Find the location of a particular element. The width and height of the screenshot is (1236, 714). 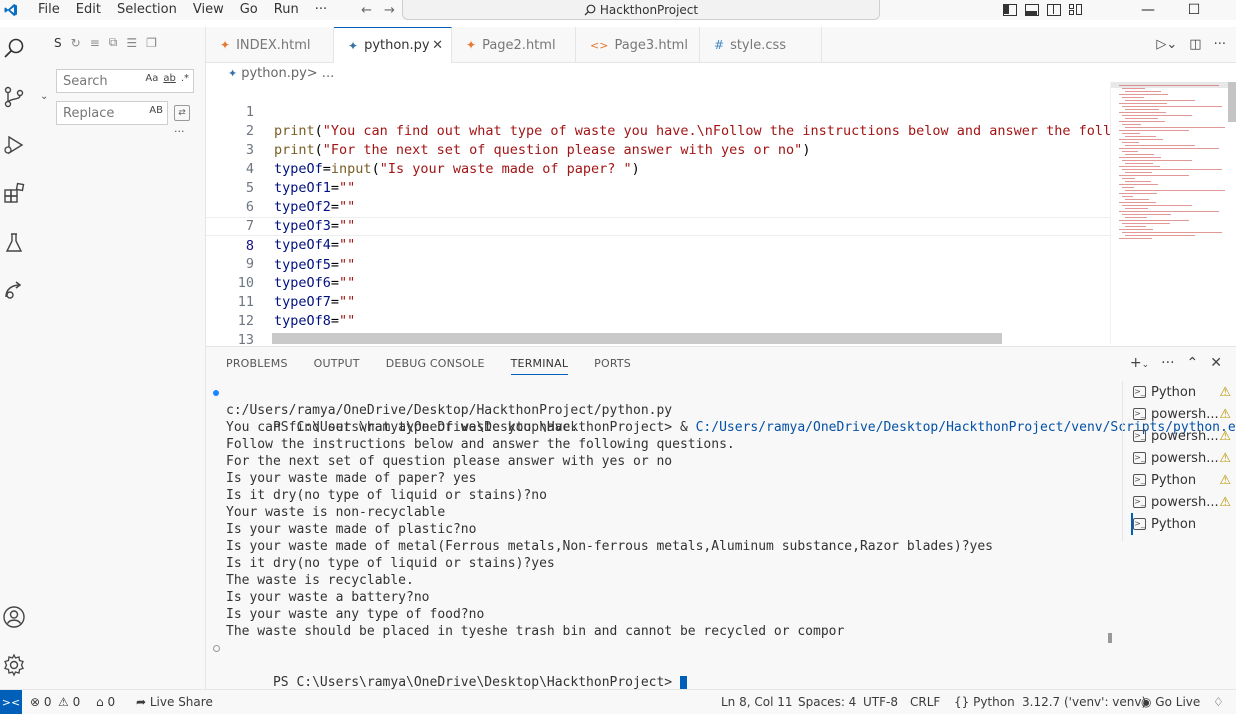

indentation: Spaces: 4 is located at coordinates (827, 702).